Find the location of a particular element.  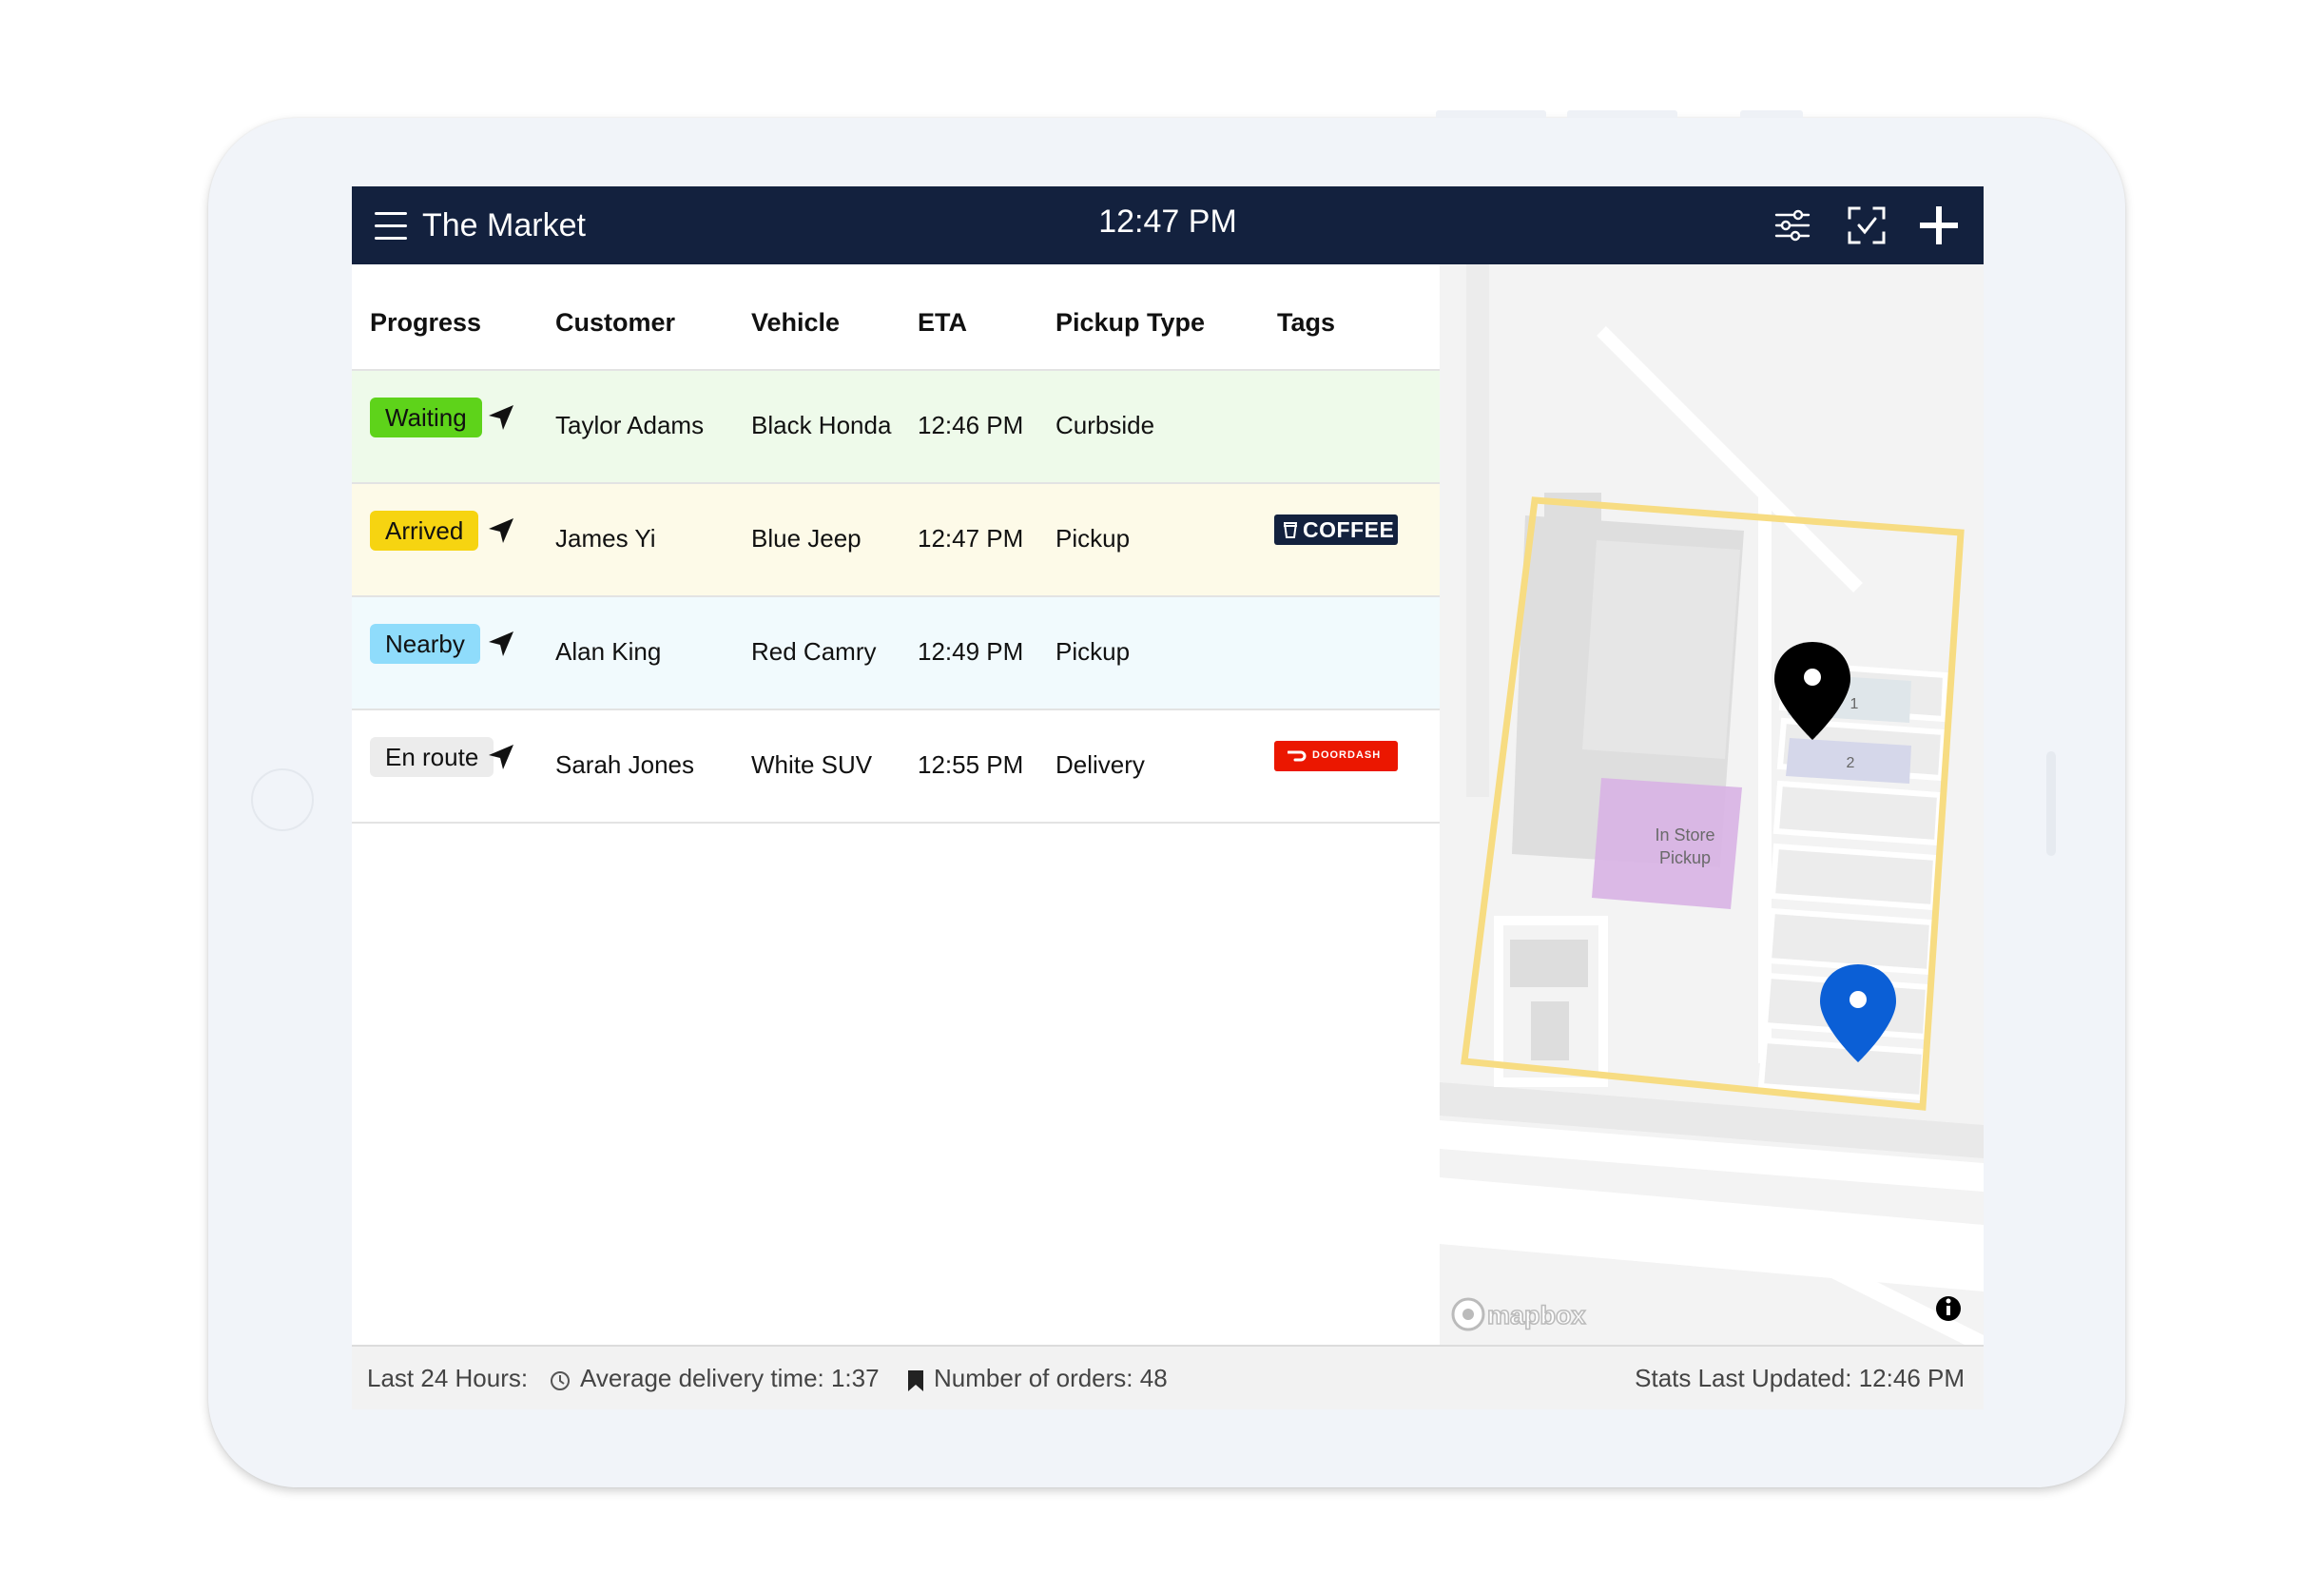

side-sensor is located at coordinates (2051, 803).